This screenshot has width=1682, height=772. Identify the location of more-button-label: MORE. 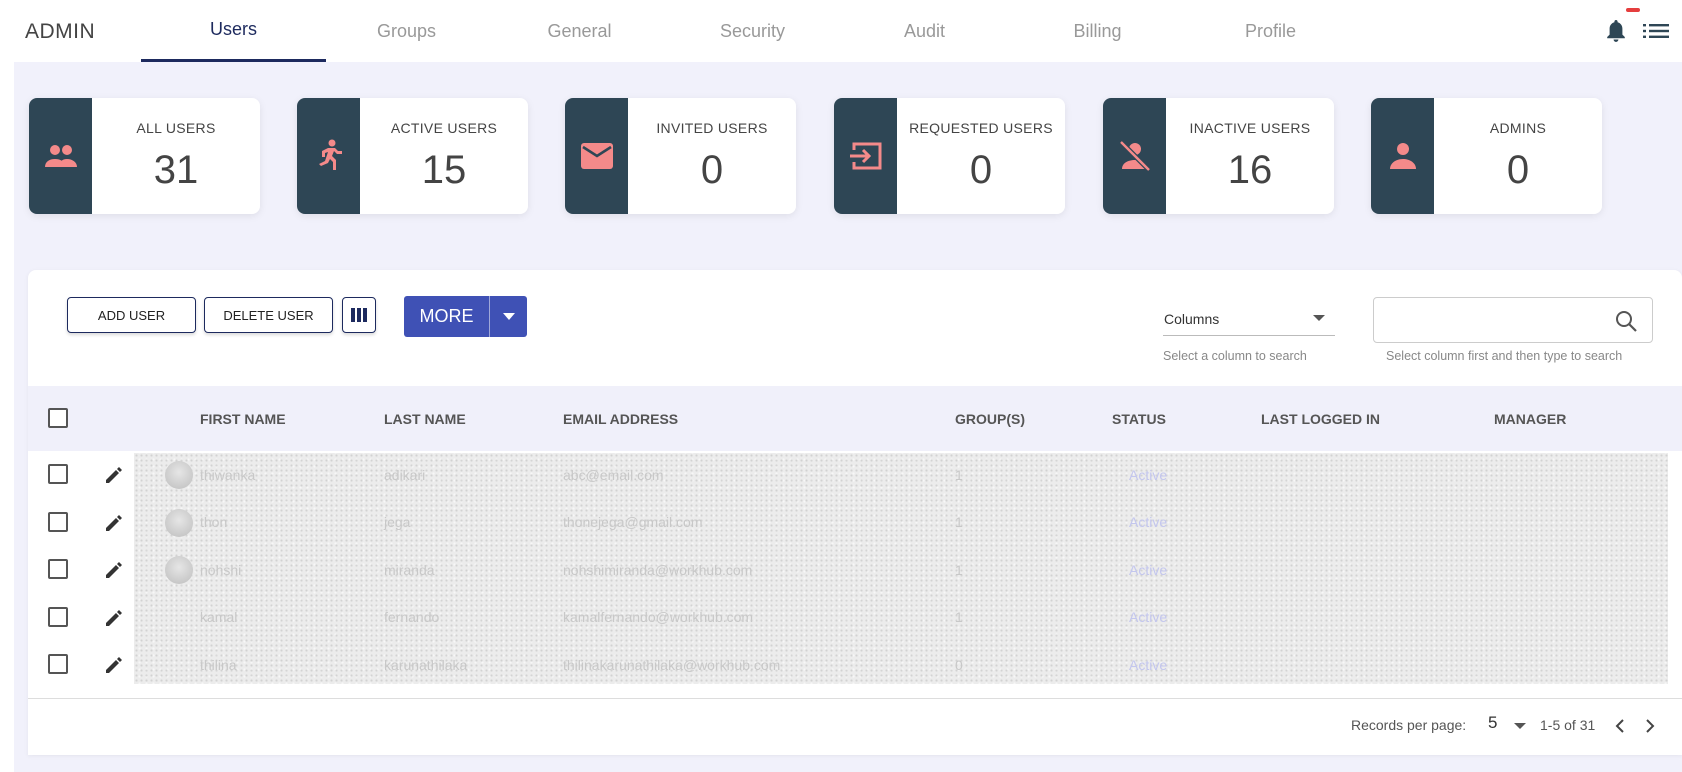
(447, 316).